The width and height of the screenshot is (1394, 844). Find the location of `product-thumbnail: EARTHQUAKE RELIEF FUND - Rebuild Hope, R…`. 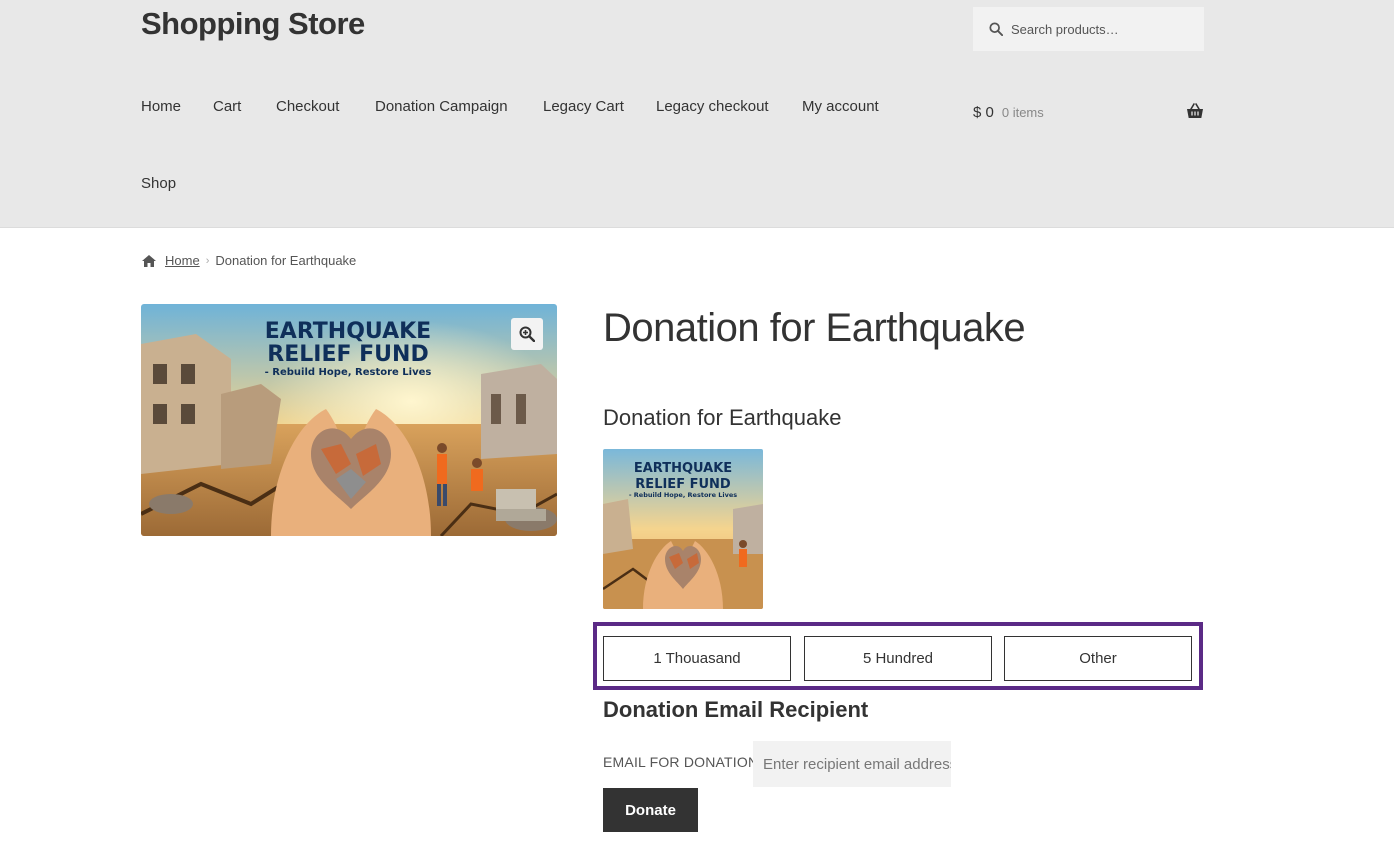

product-thumbnail: EARTHQUAKE RELIEF FUND - Rebuild Hope, R… is located at coordinates (683, 529).